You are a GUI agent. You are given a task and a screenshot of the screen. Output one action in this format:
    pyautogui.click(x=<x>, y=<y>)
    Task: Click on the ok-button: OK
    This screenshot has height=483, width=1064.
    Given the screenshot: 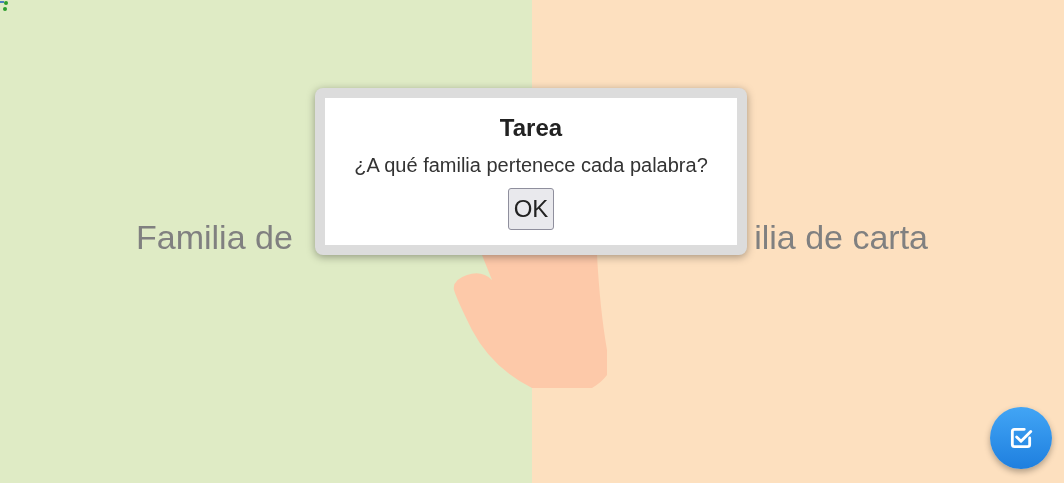 What is the action you would take?
    pyautogui.click(x=531, y=209)
    